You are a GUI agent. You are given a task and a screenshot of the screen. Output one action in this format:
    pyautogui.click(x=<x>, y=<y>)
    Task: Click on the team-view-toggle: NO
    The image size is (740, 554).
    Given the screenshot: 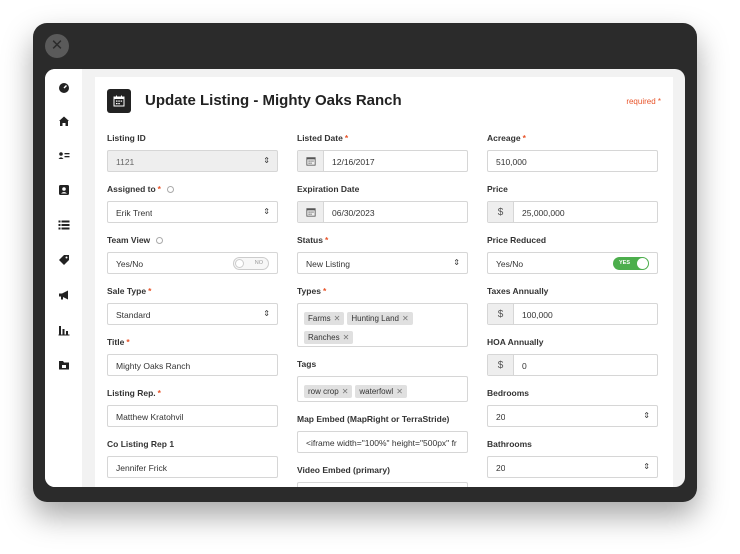 What is the action you would take?
    pyautogui.click(x=251, y=263)
    